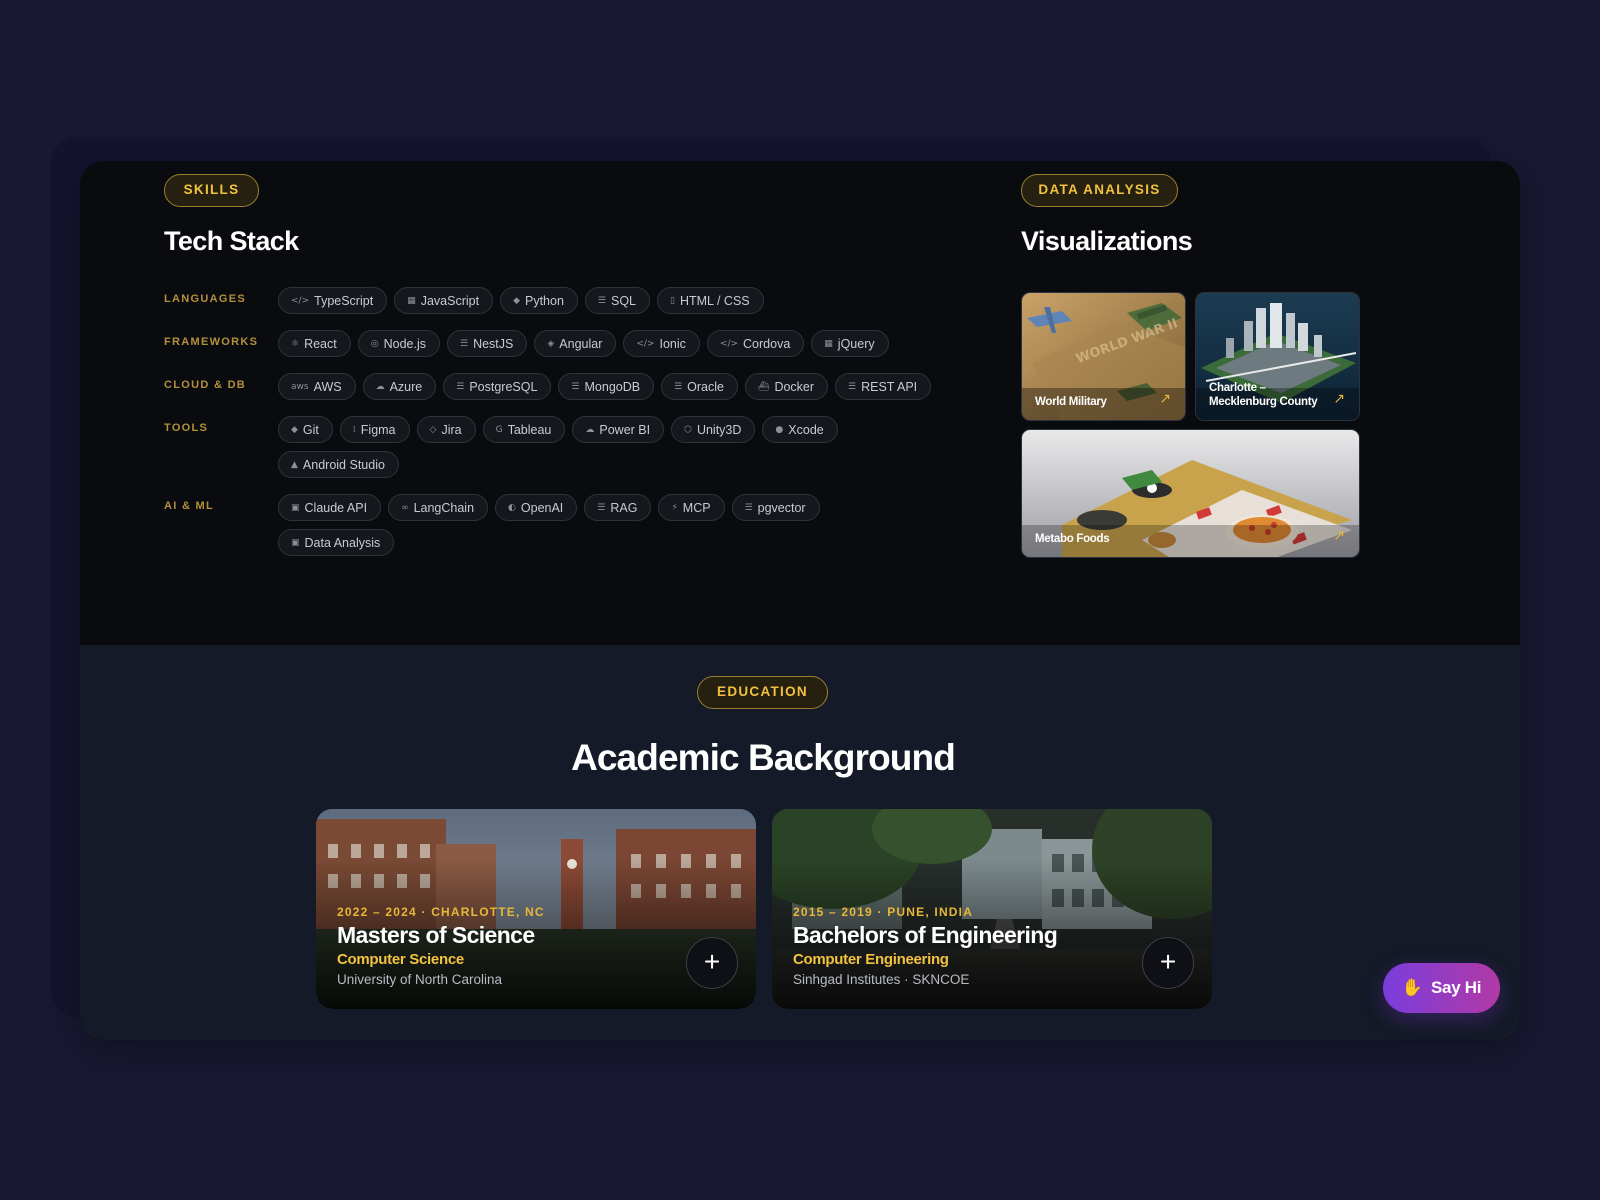  What do you see at coordinates (889, 386) in the screenshot?
I see `tech-tag-label: REST API` at bounding box center [889, 386].